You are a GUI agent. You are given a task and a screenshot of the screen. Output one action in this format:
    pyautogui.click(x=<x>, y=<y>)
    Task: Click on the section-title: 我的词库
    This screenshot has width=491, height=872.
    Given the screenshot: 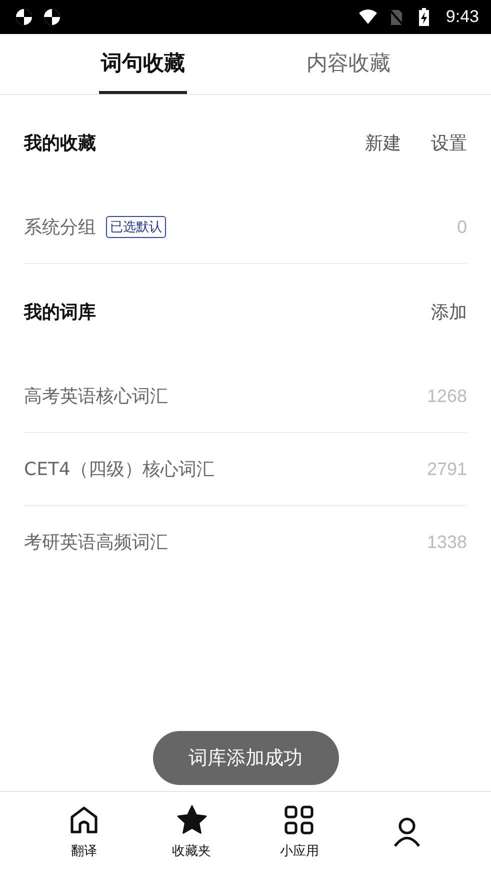 What is the action you would take?
    pyautogui.click(x=60, y=312)
    